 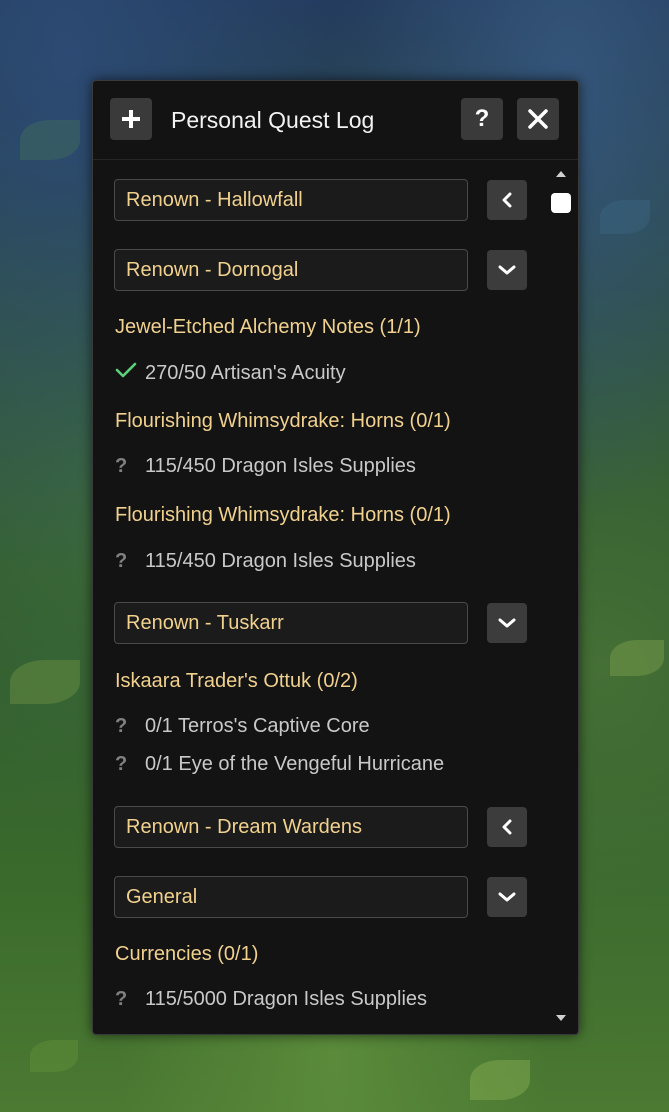 I want to click on close-button, so click(x=538, y=119).